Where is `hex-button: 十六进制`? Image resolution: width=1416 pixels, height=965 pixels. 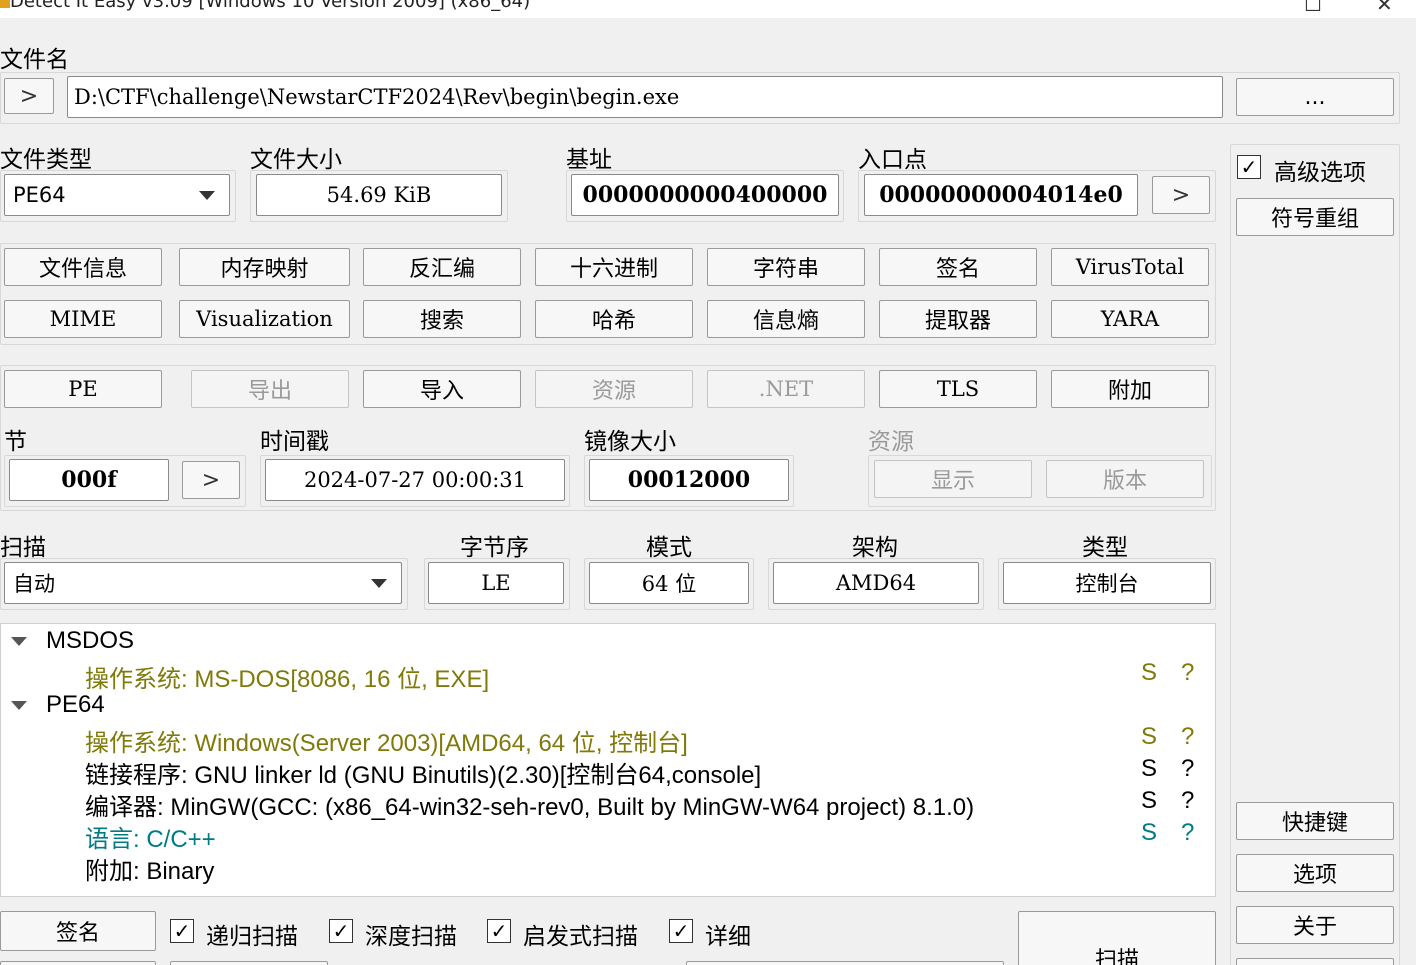 hex-button: 十六进制 is located at coordinates (614, 267).